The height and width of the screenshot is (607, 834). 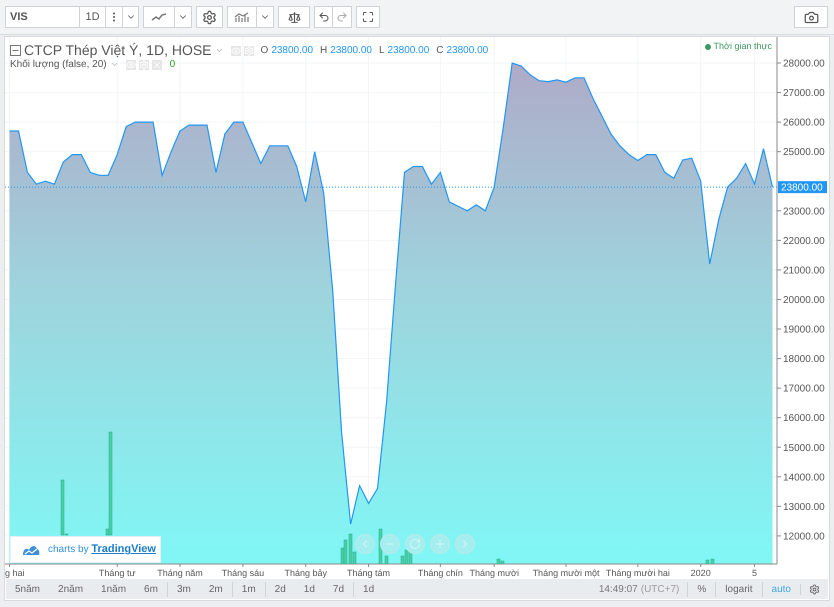 I want to click on branding-text: charts by TradingView, so click(x=102, y=550).